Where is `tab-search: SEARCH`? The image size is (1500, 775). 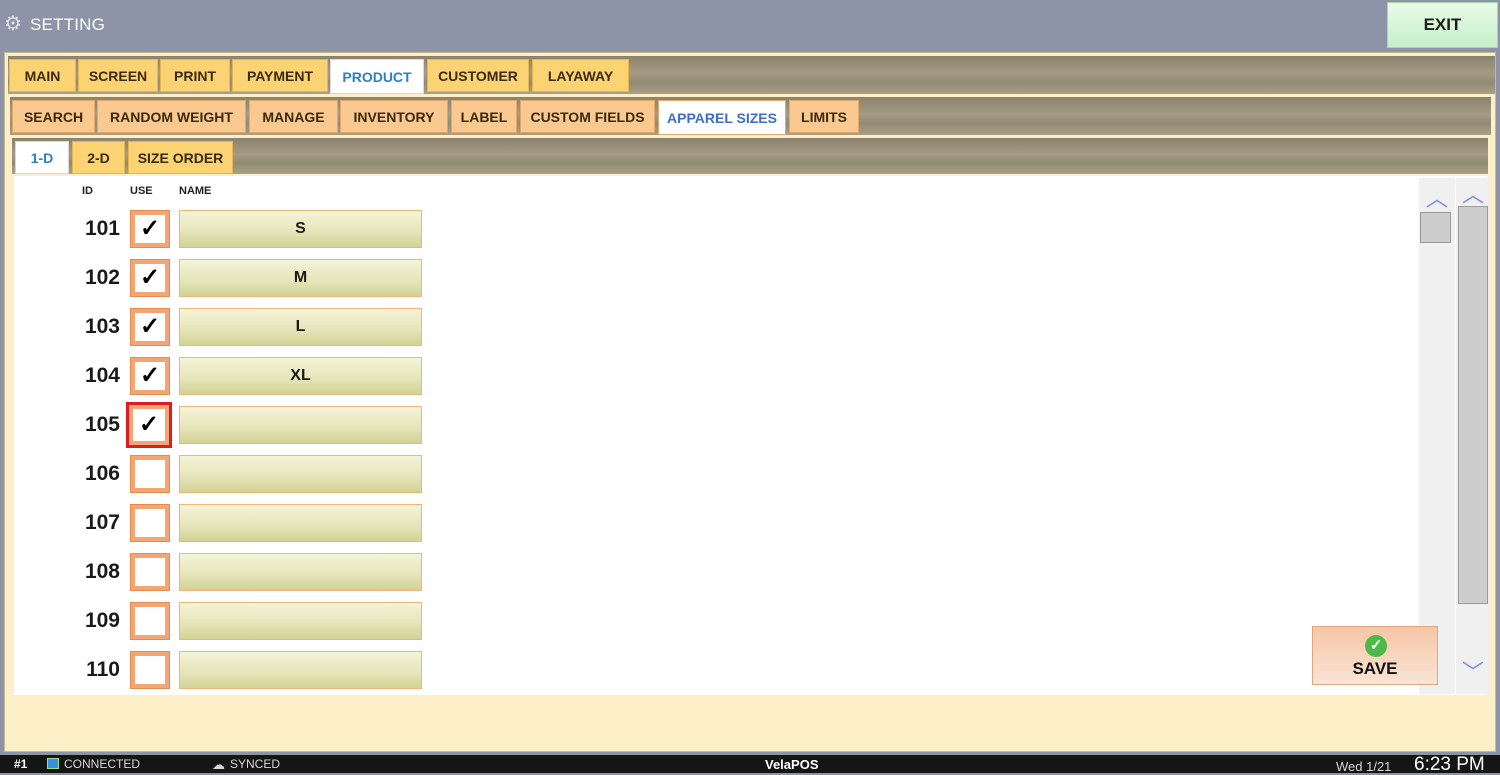 tab-search: SEARCH is located at coordinates (53, 116).